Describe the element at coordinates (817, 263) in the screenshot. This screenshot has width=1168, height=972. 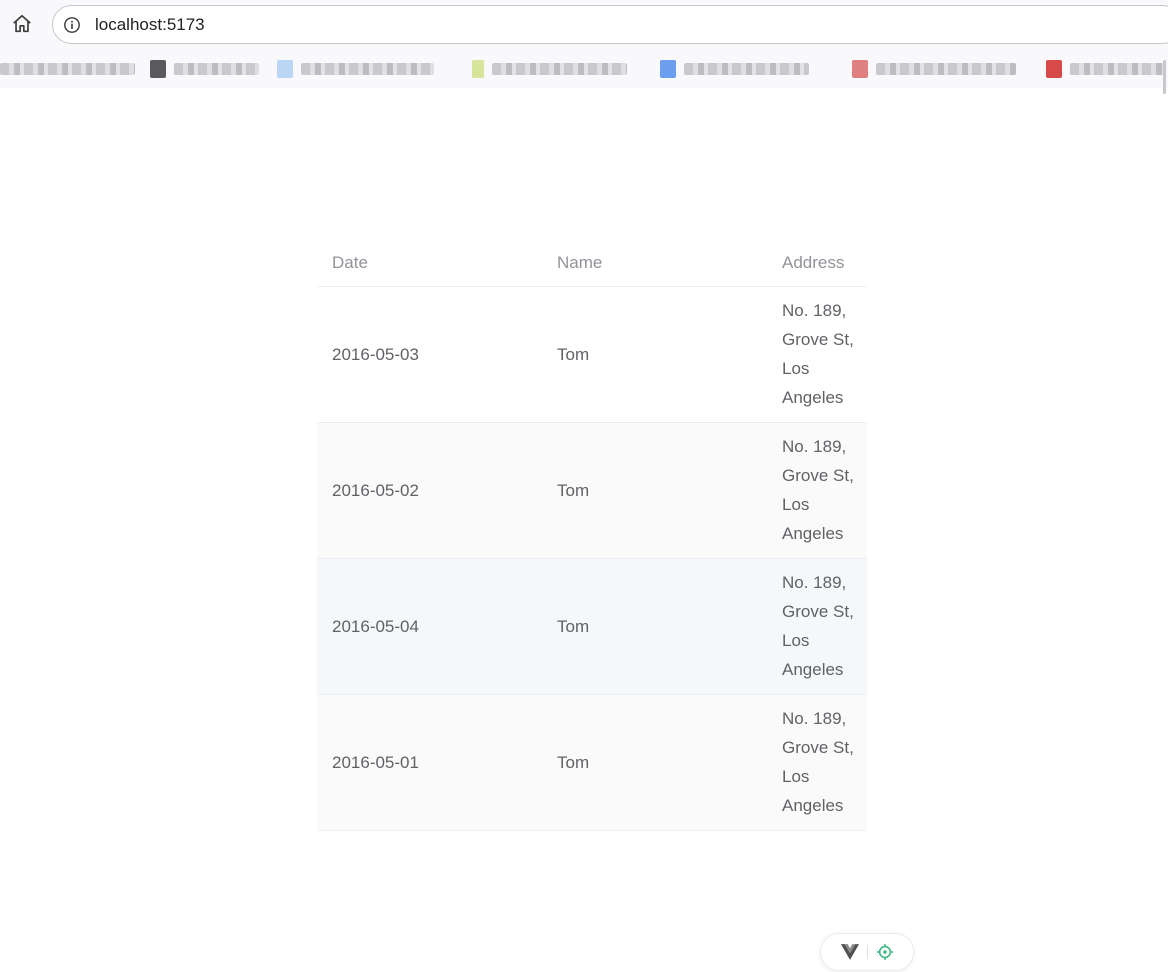
I see `column-header-address: Address` at that location.